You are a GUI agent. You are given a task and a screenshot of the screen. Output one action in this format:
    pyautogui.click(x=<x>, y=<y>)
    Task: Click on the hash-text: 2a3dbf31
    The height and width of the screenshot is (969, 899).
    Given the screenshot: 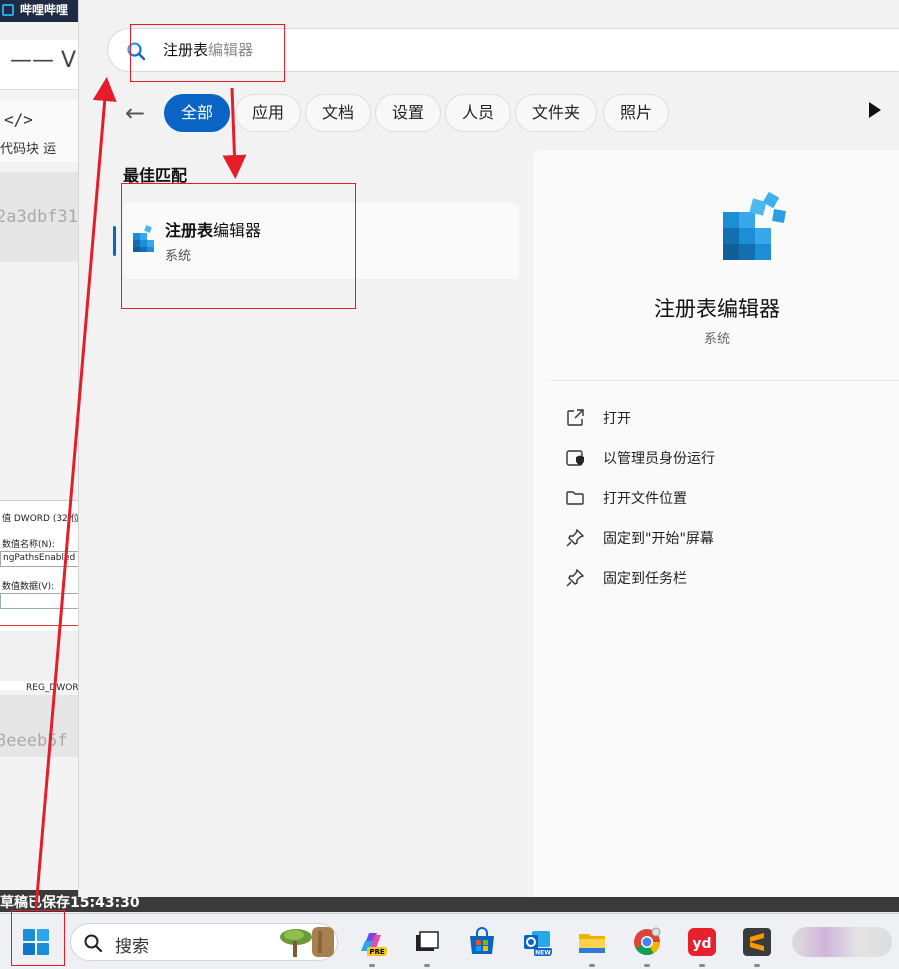 What is the action you would take?
    pyautogui.click(x=39, y=217)
    